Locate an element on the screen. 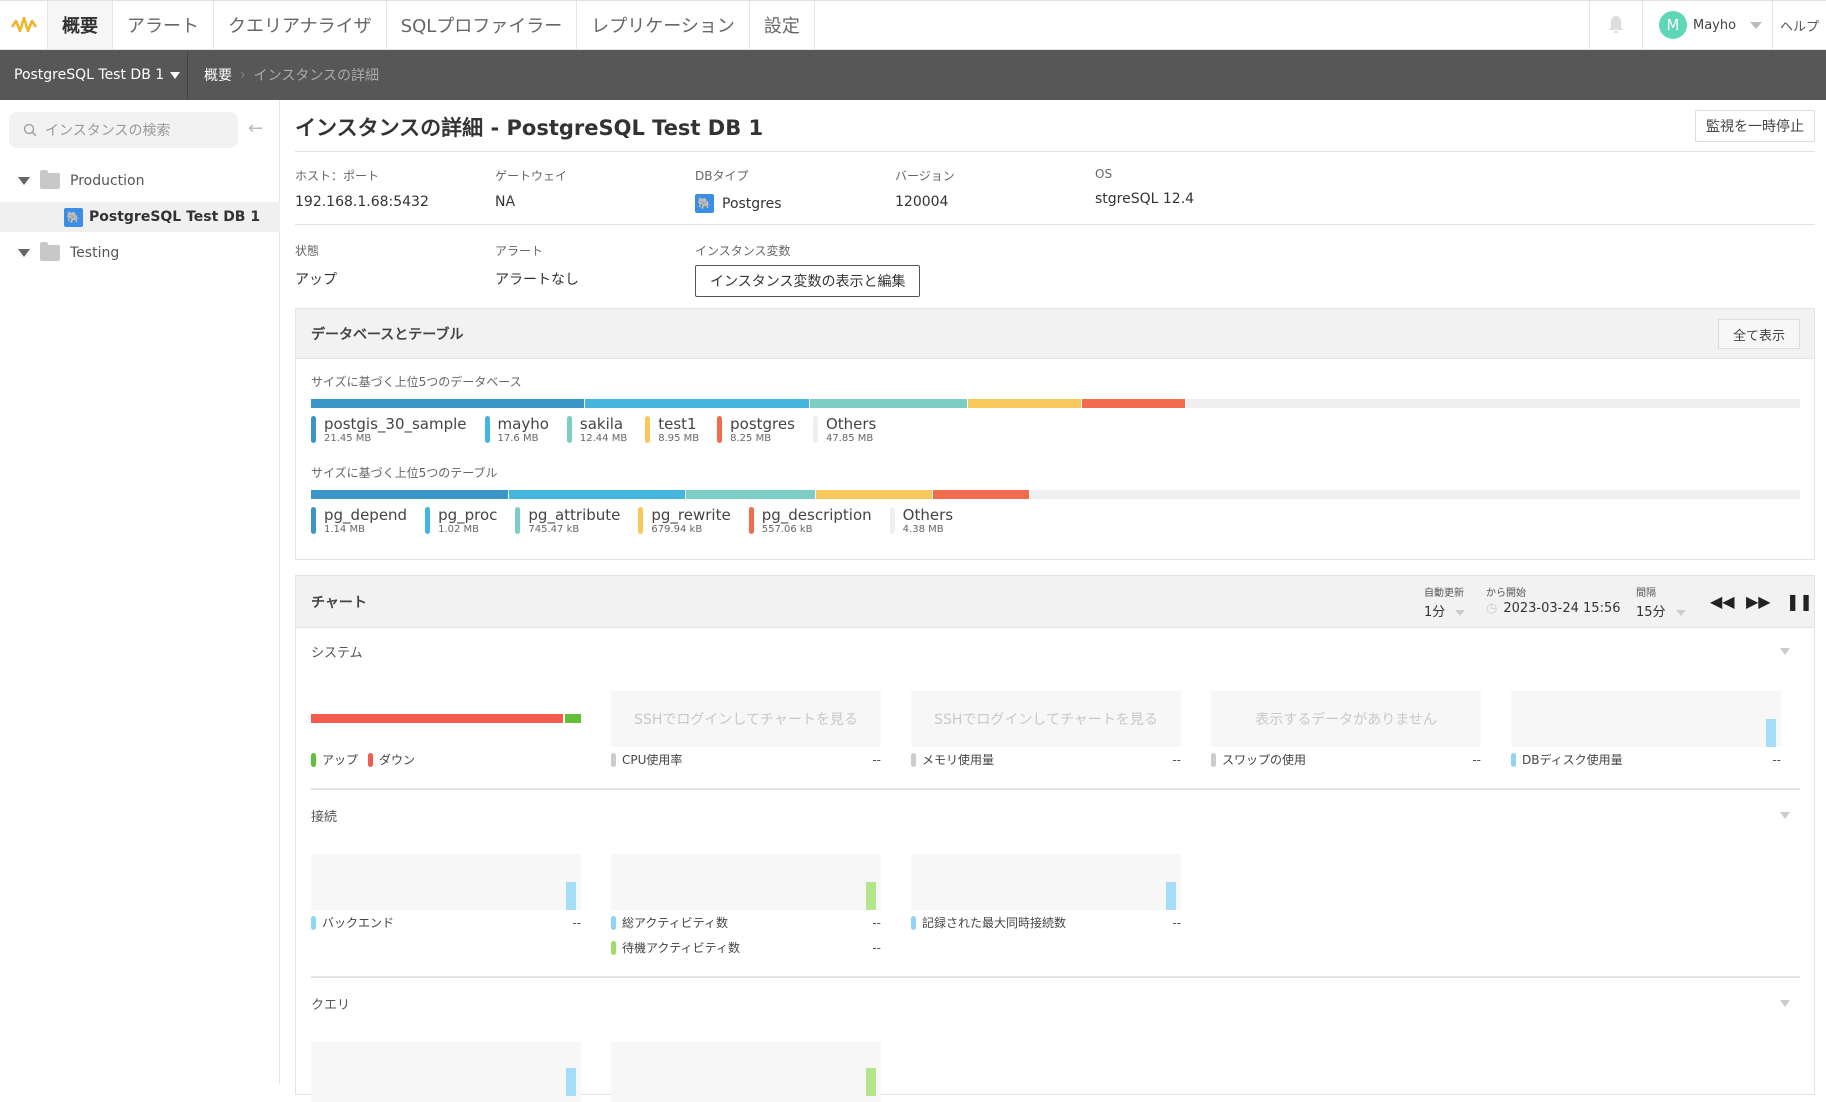  field-label: バージョン is located at coordinates (925, 176).